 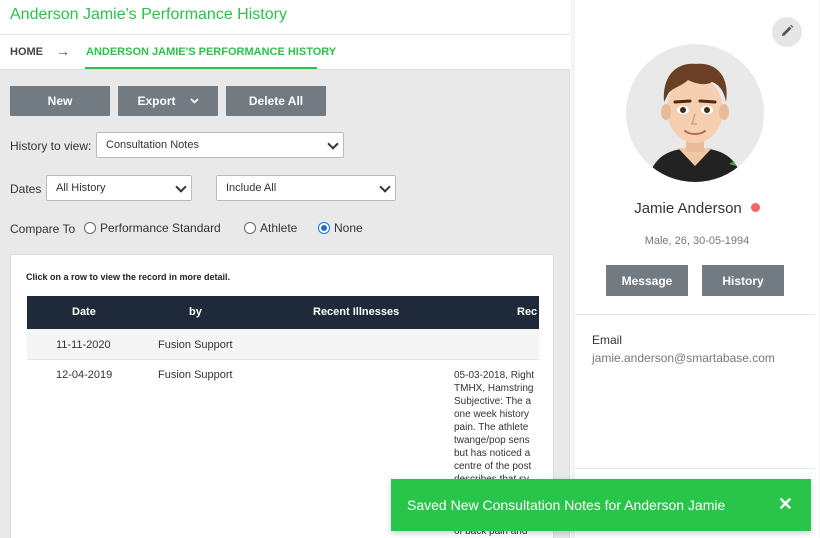 What do you see at coordinates (494, 388) in the screenshot?
I see `record-line: TMHX, Hamstring` at bounding box center [494, 388].